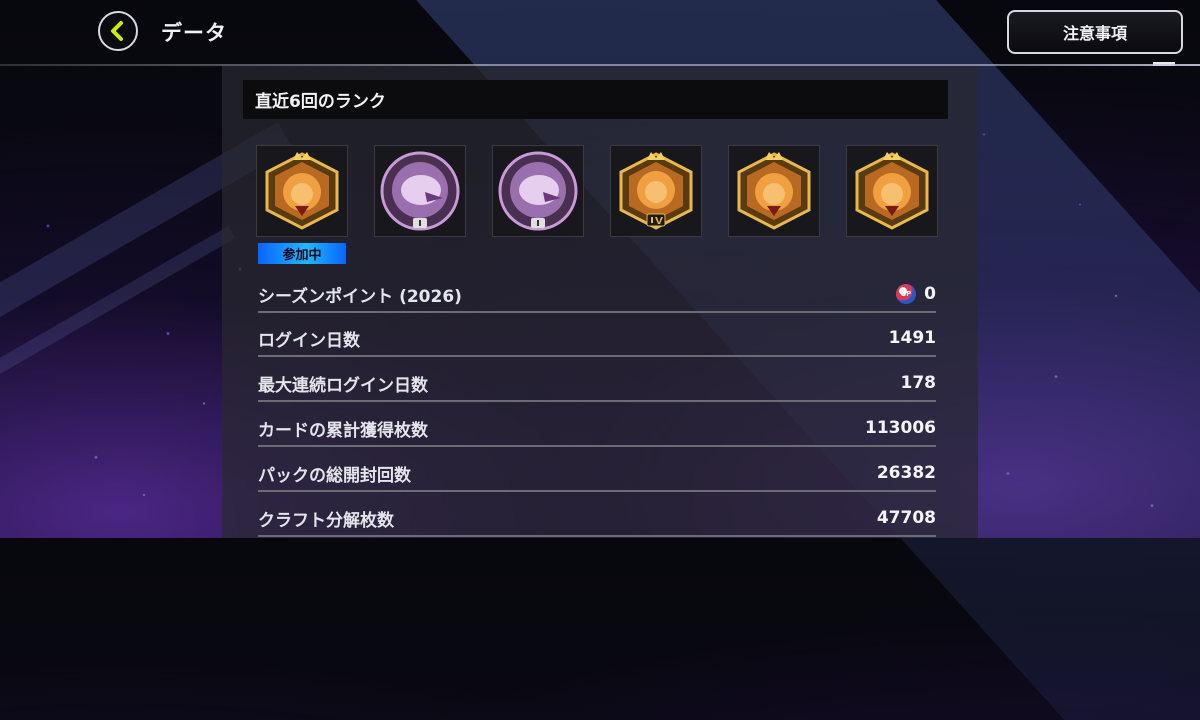  I want to click on stat-value: 47708, so click(906, 518).